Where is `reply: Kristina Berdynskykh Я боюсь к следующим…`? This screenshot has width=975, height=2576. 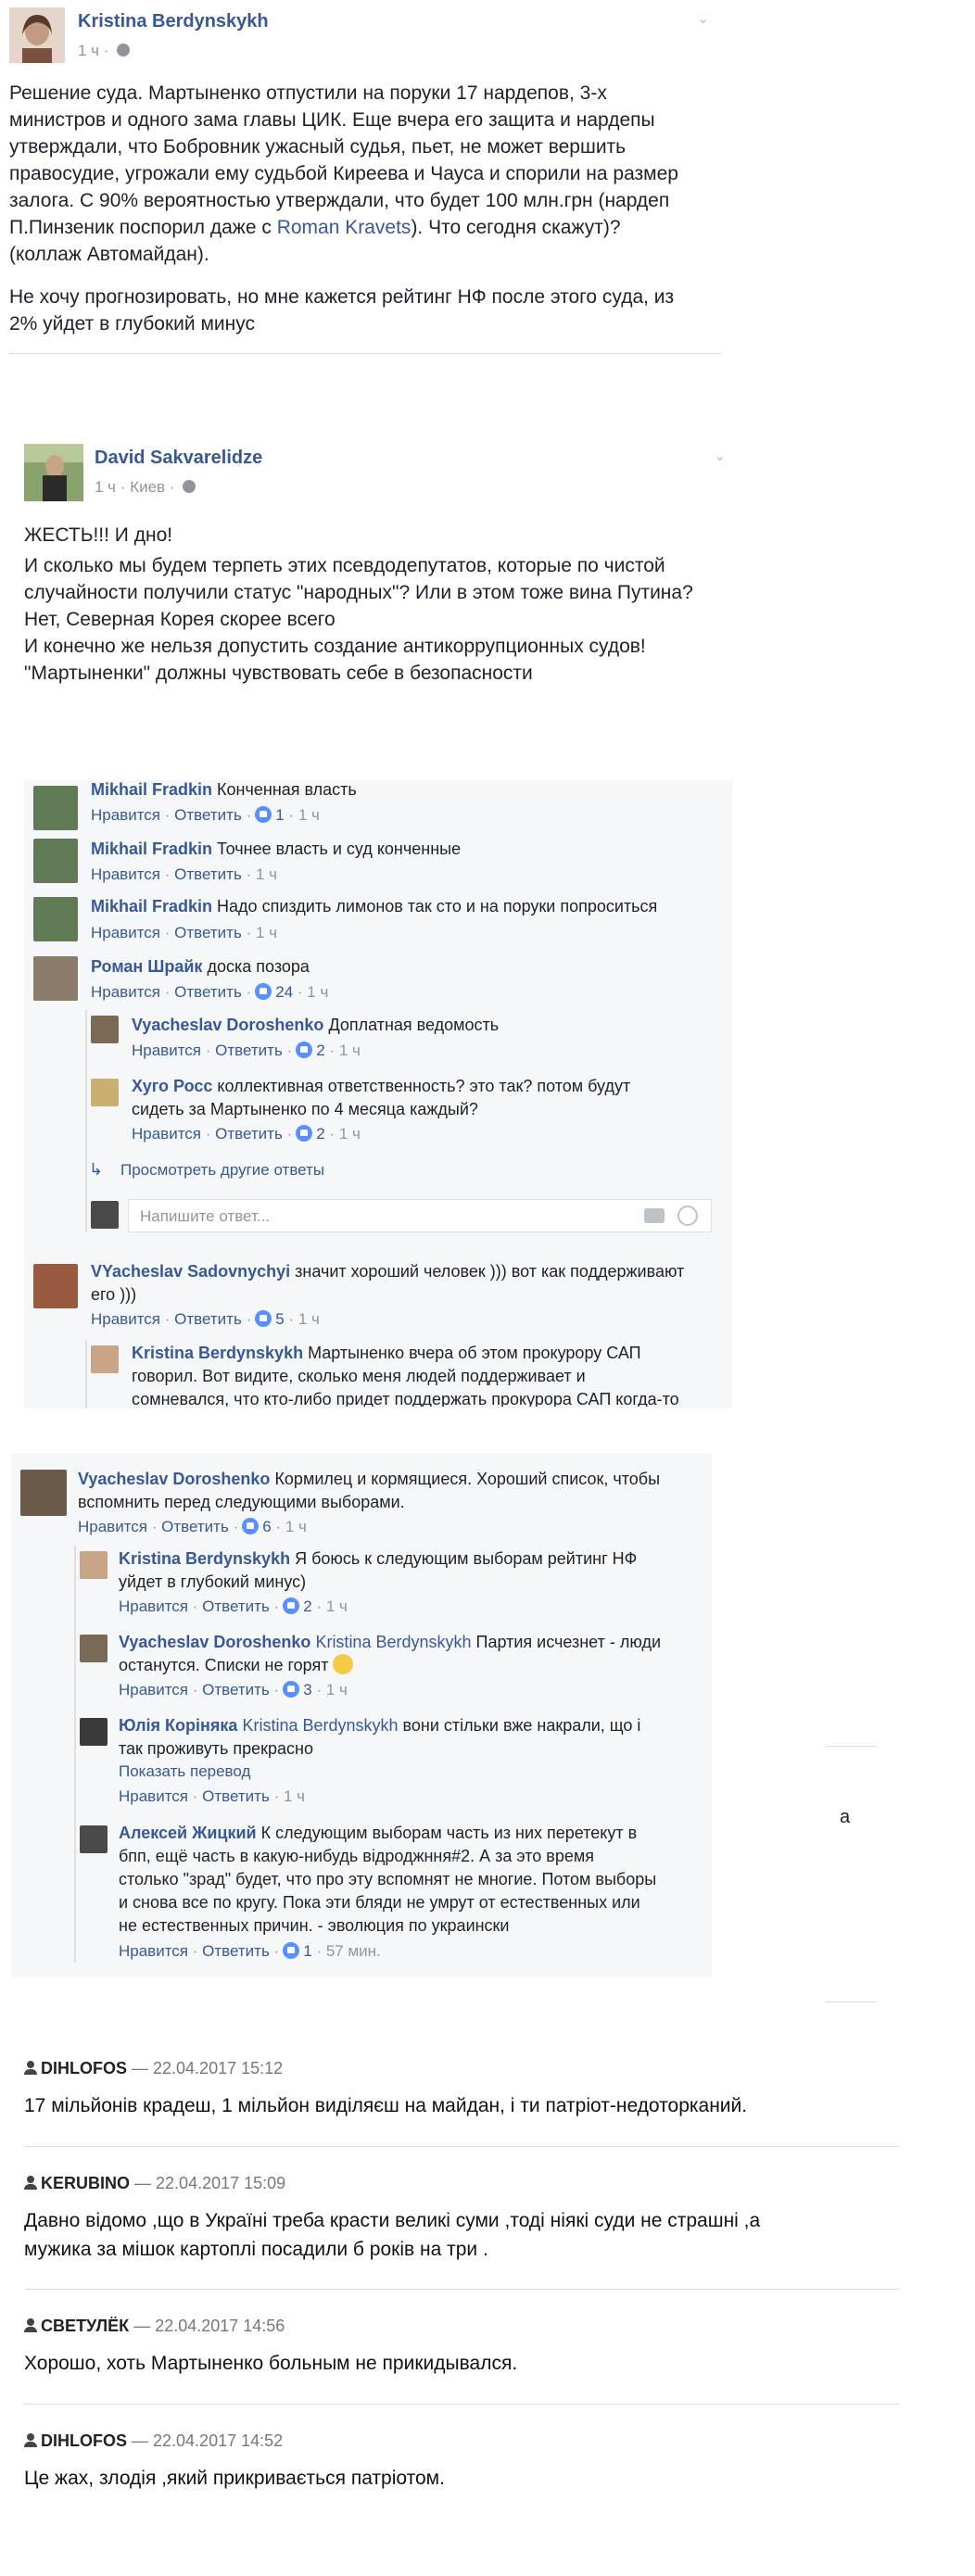 reply: Kristina Berdynskykh Я боюсь к следующим… is located at coordinates (379, 1570).